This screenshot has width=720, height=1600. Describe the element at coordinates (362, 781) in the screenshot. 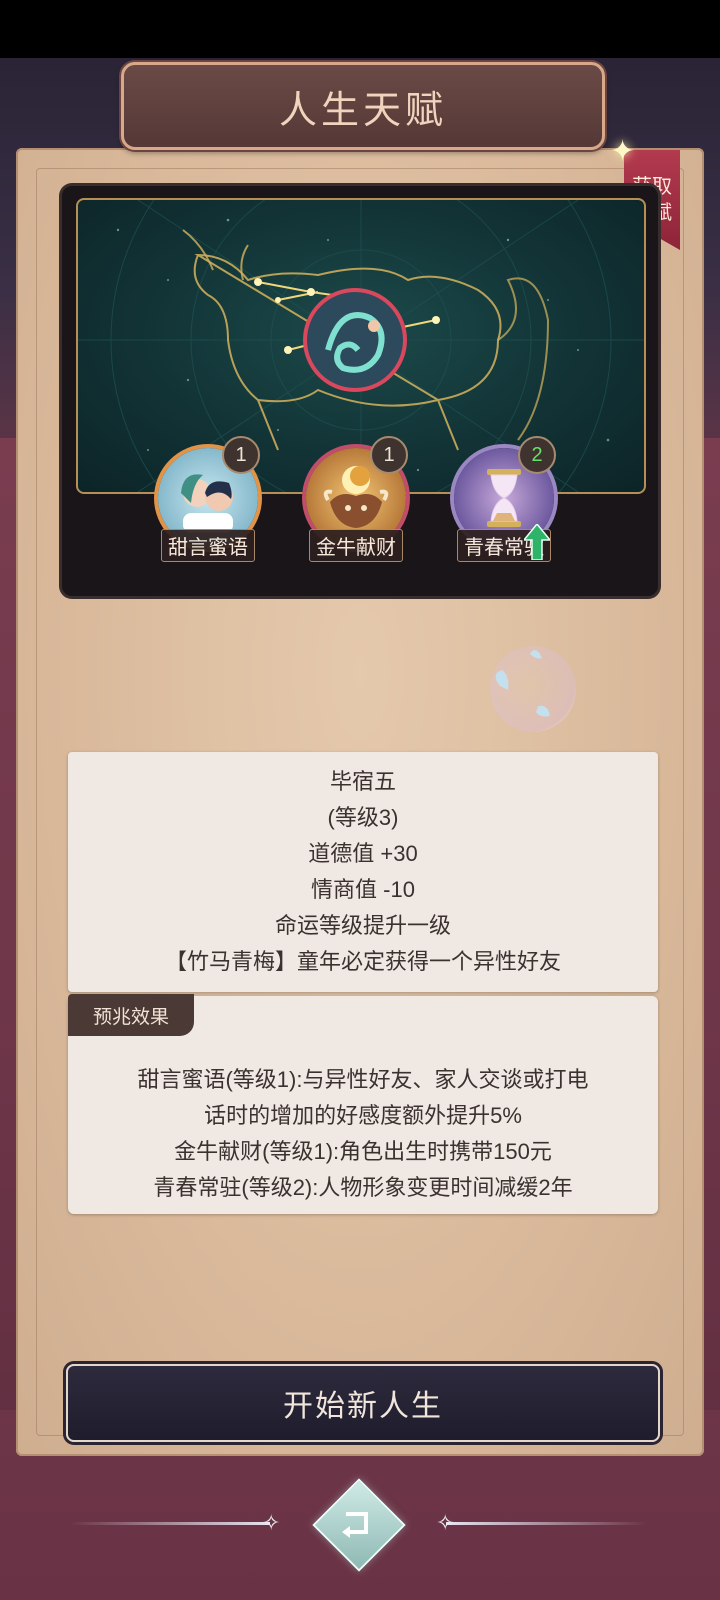

I see `constellation-name: 毕宿五` at that location.